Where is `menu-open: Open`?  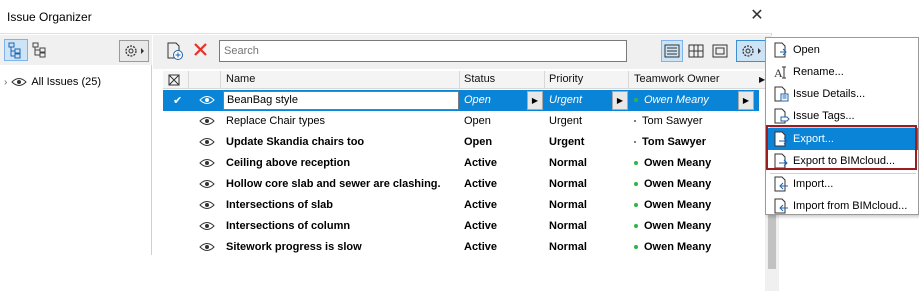
menu-open: Open is located at coordinates (842, 50).